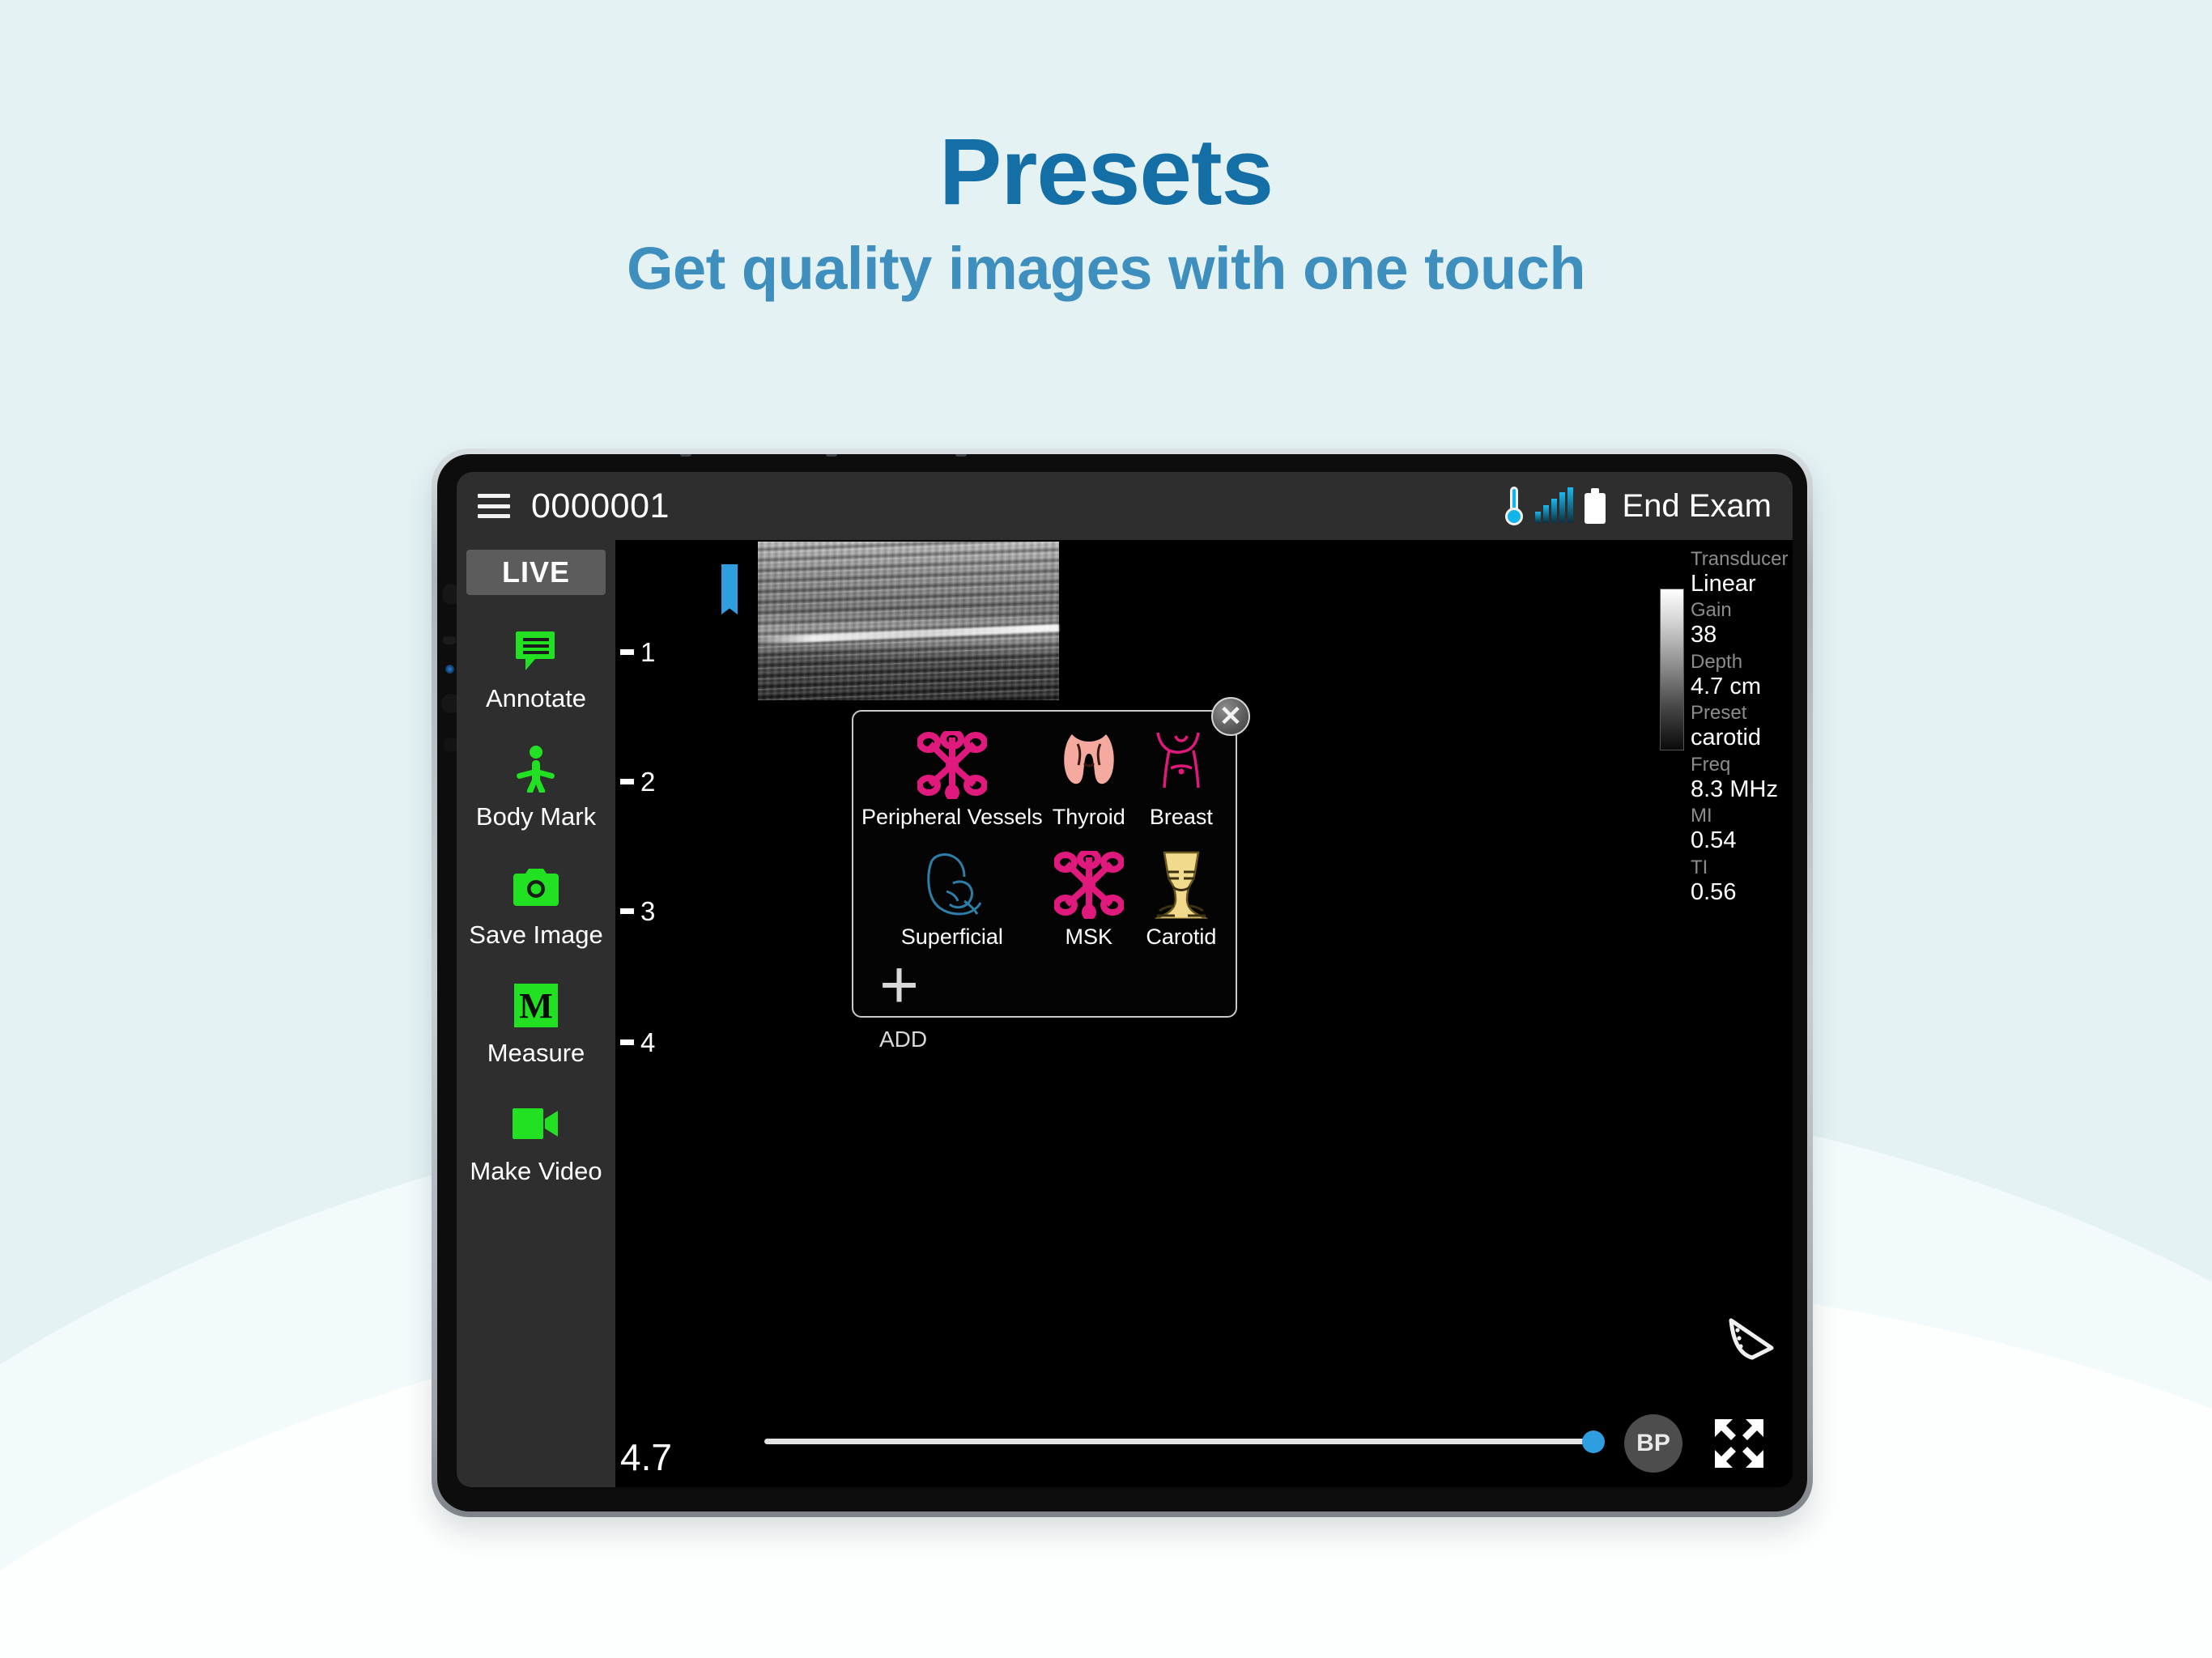 The image size is (2212, 1658). What do you see at coordinates (1088, 937) in the screenshot?
I see `preset-label: MSK` at bounding box center [1088, 937].